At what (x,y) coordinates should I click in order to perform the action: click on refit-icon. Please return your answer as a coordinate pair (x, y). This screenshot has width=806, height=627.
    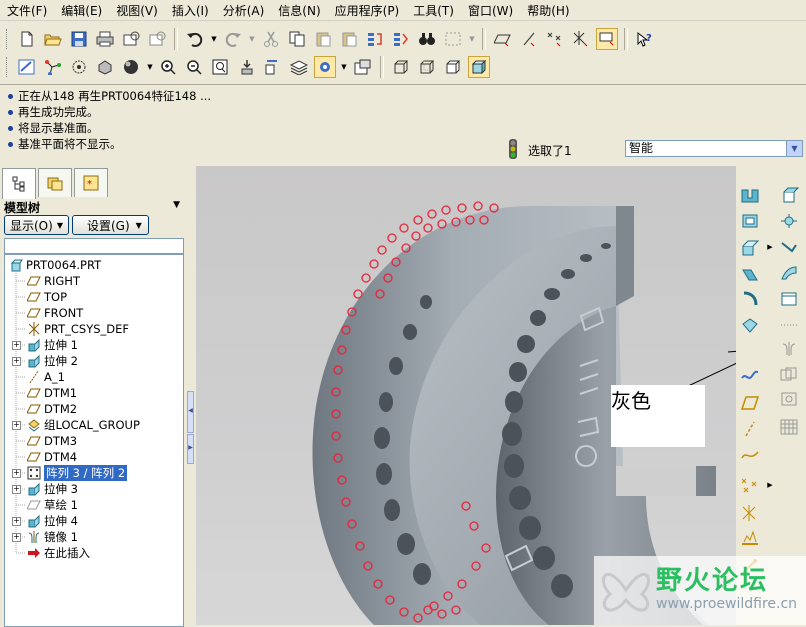
    Looking at the image, I should click on (221, 67).